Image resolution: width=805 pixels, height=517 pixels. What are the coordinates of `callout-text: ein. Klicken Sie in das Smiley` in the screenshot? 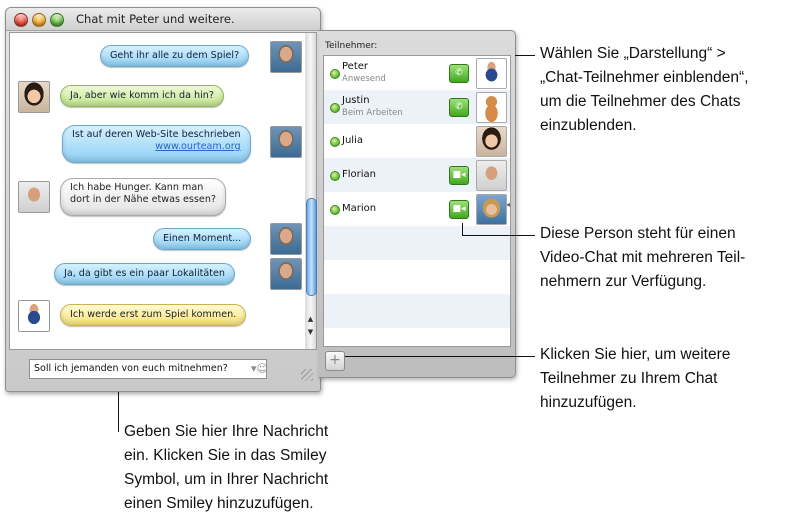 It's located at (225, 455).